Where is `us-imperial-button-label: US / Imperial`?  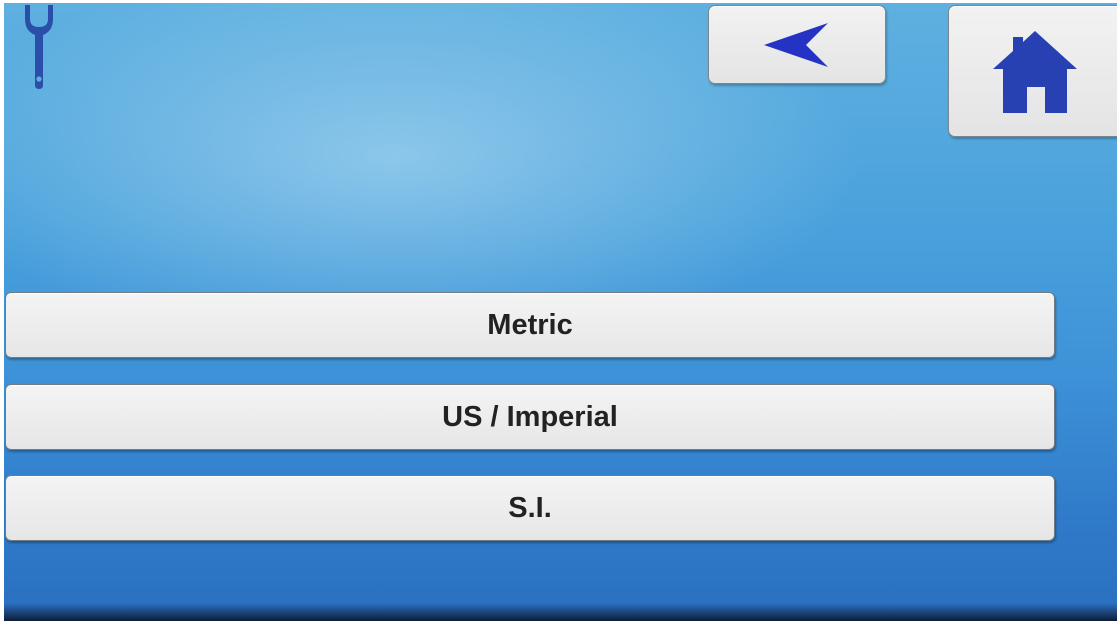
us-imperial-button-label: US / Imperial is located at coordinates (530, 416).